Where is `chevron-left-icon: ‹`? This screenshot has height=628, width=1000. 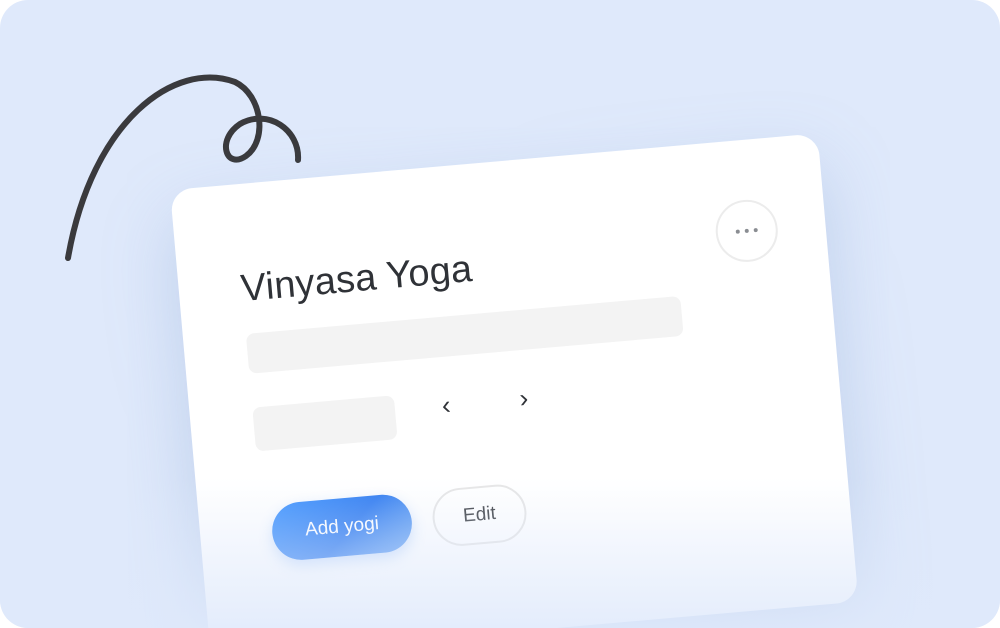
chevron-left-icon: ‹ is located at coordinates (445, 404).